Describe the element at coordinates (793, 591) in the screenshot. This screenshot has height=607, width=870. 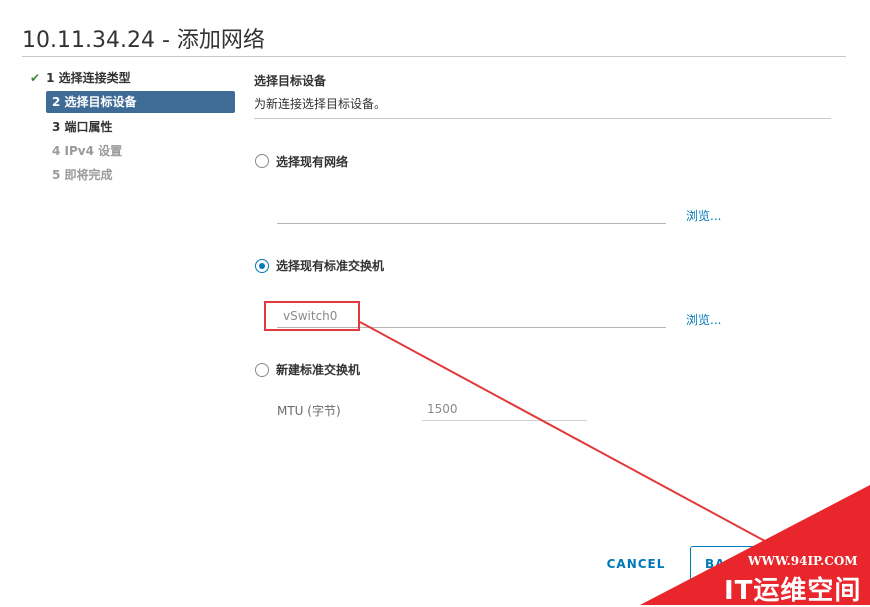
I see `watermark-name: IT运维空间` at that location.